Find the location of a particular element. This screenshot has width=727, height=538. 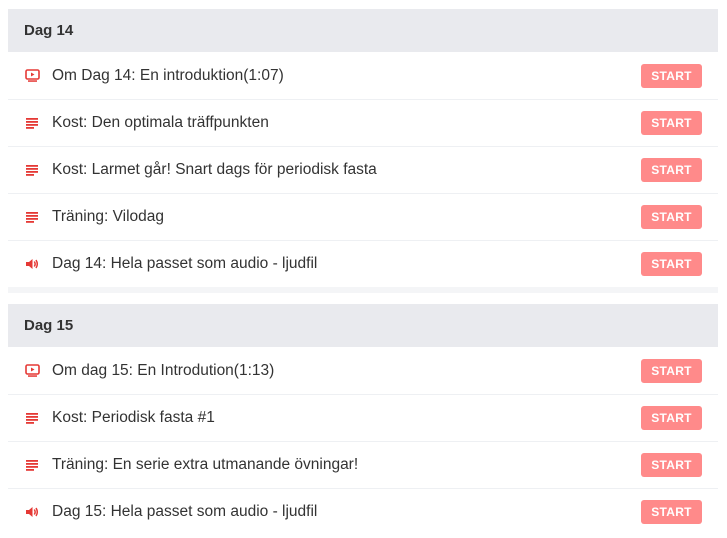

section-title: Dag 14 is located at coordinates (363, 30).